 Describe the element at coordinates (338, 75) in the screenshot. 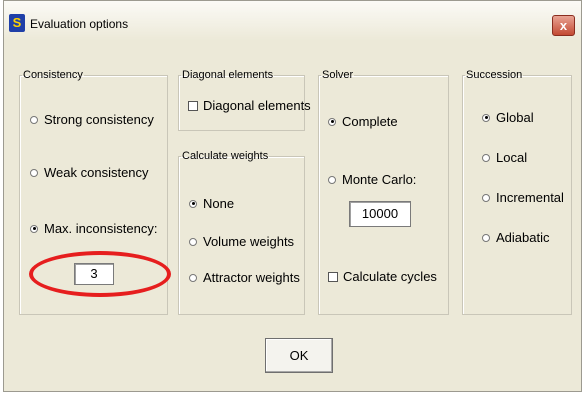

I see `solver-legend: Solver` at that location.